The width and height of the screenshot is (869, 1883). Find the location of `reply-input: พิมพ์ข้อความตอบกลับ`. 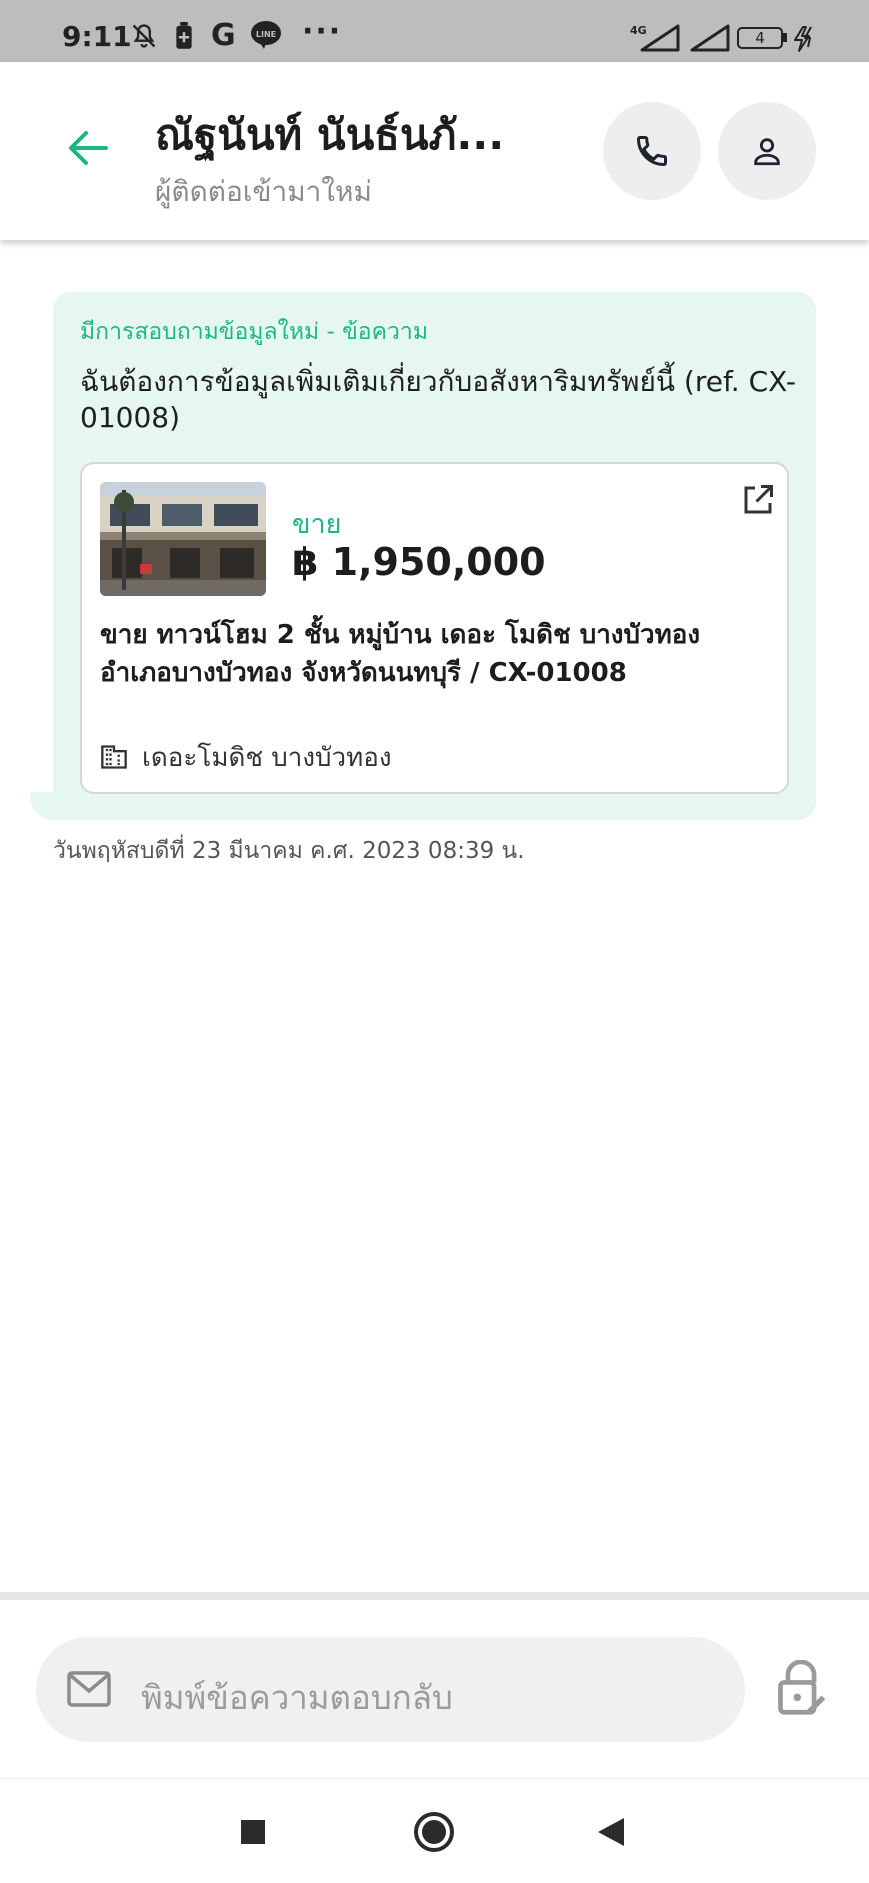

reply-input: พิมพ์ข้อความตอบกลับ is located at coordinates (390, 1689).